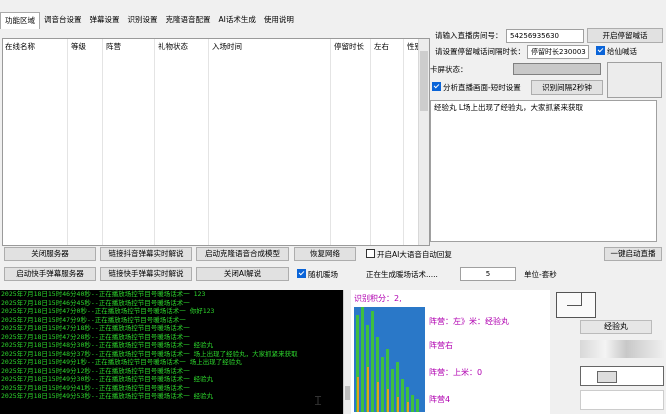 This screenshot has width=666, height=414. What do you see at coordinates (370, 253) in the screenshot?
I see `checkbox-unchecked-icon` at bounding box center [370, 253].